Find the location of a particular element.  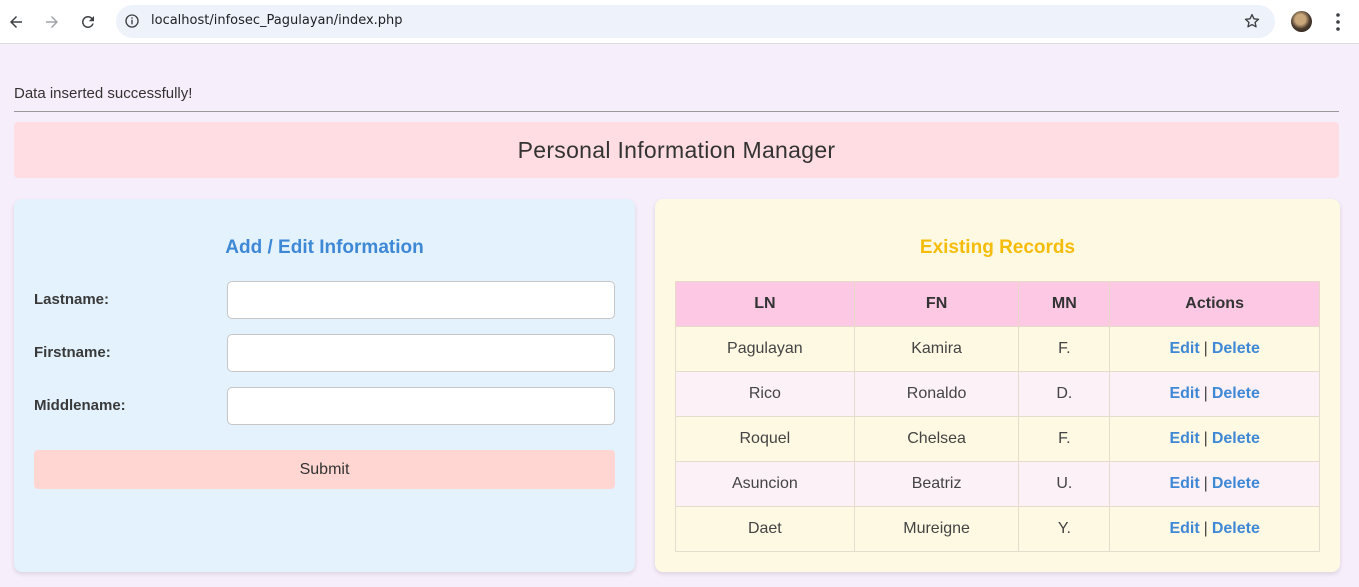

back-arrow-icon is located at coordinates (16, 22).